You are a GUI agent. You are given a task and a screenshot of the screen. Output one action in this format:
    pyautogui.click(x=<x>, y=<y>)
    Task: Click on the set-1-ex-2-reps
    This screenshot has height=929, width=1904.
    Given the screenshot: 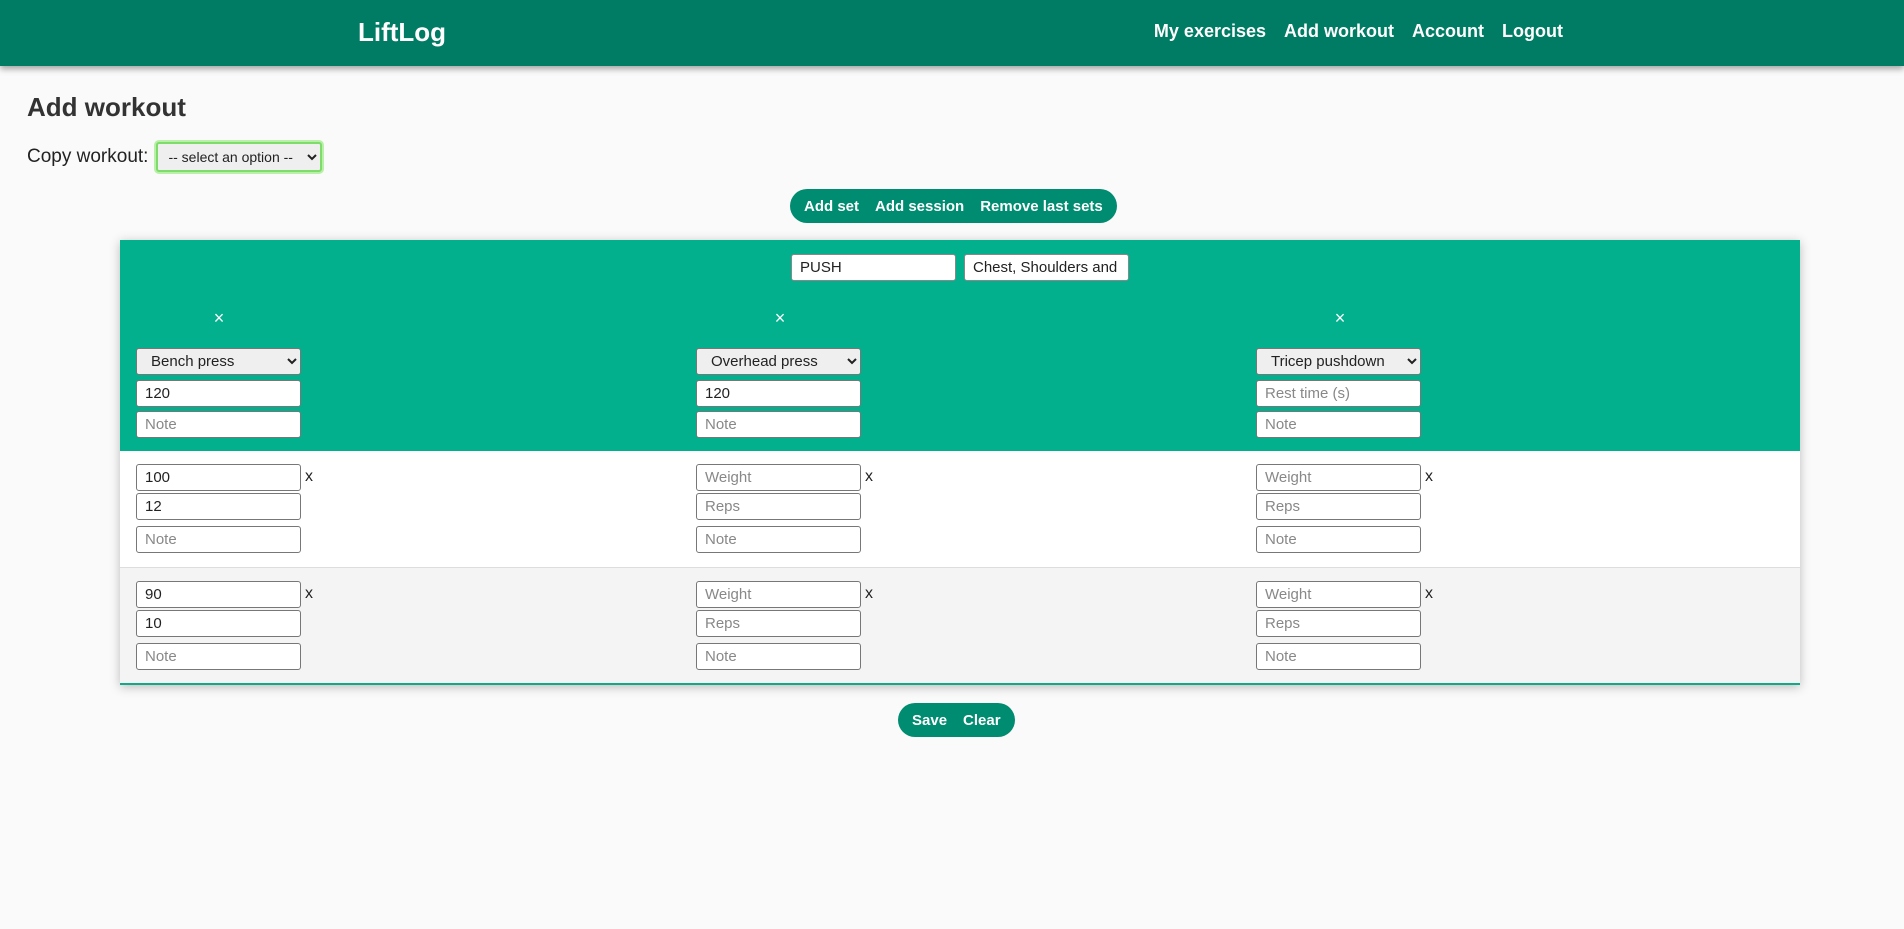 What is the action you would take?
    pyautogui.click(x=778, y=506)
    